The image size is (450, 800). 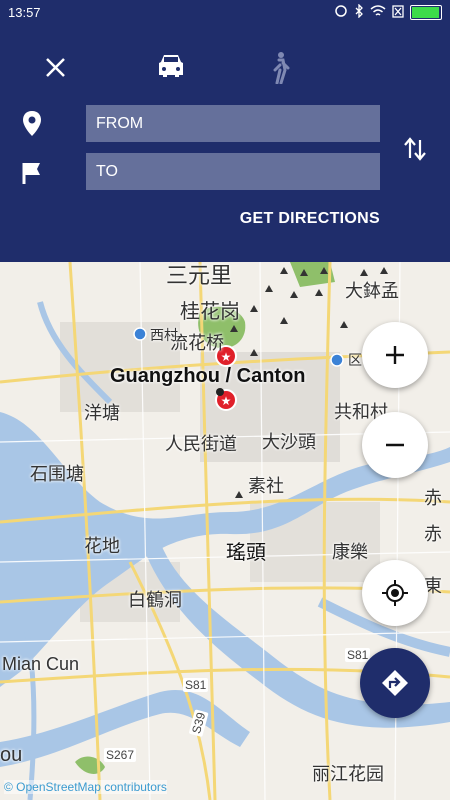 What do you see at coordinates (289, 442) in the screenshot?
I see `map-place-label: 大沙頭` at bounding box center [289, 442].